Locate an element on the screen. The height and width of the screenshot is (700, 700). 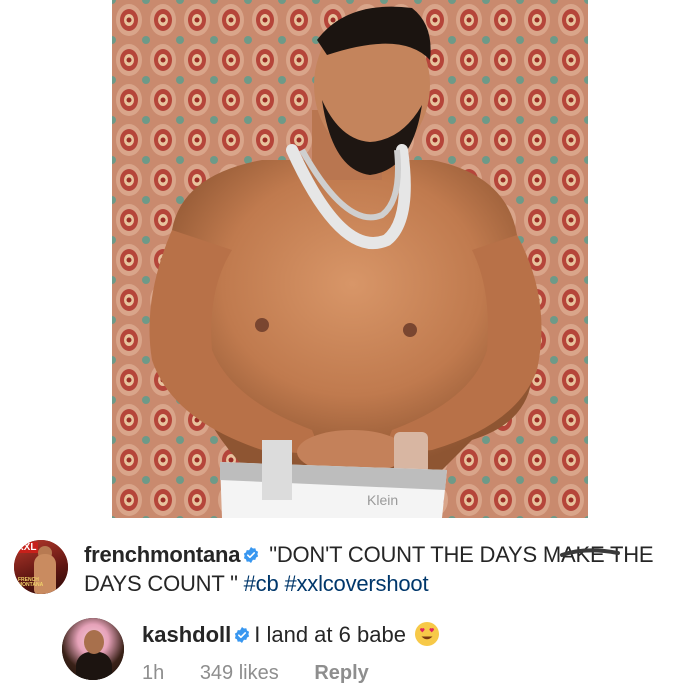
comment-meta: 1h 349 likes Reply is located at coordinates (270, 673).